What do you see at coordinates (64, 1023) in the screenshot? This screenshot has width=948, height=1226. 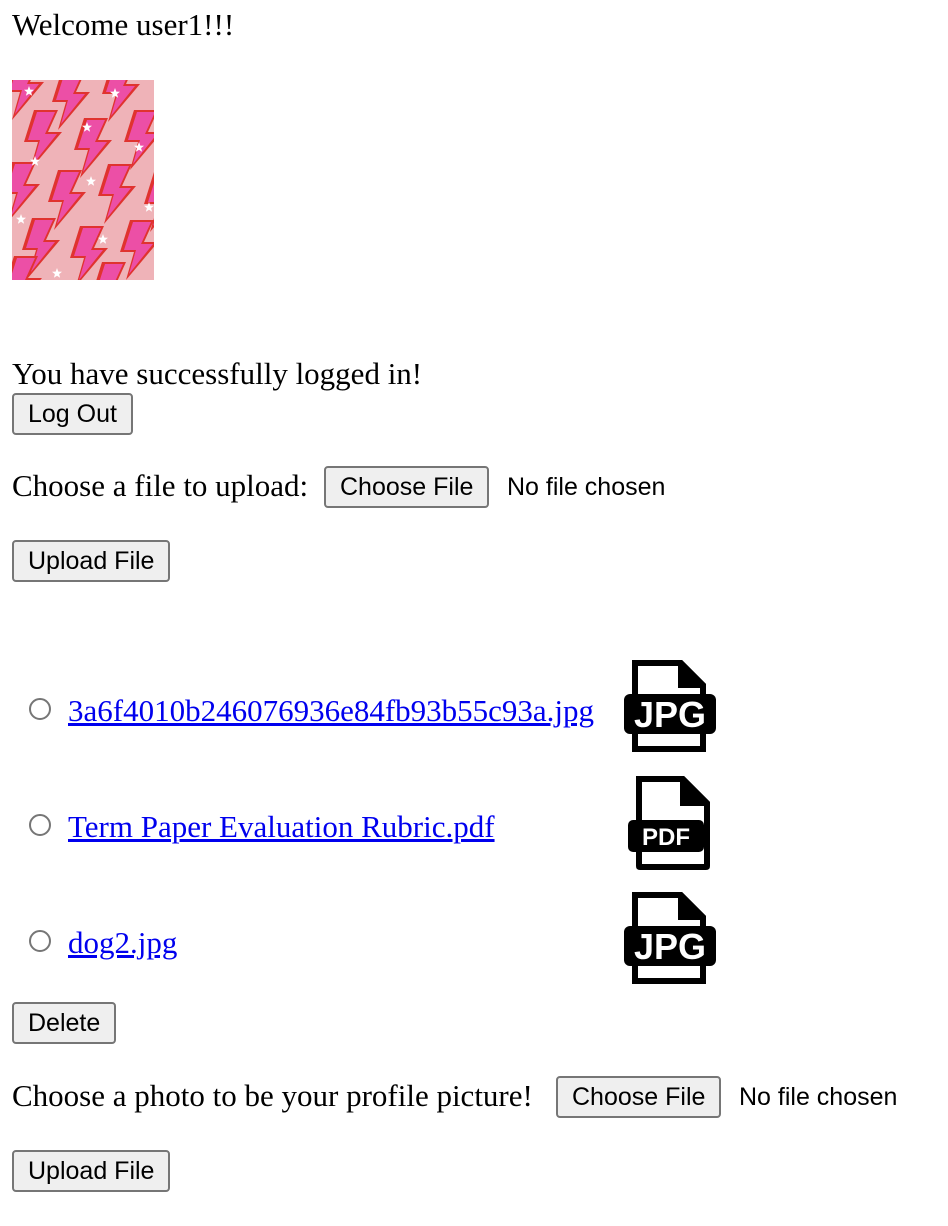 I see `delete-button: Delete` at bounding box center [64, 1023].